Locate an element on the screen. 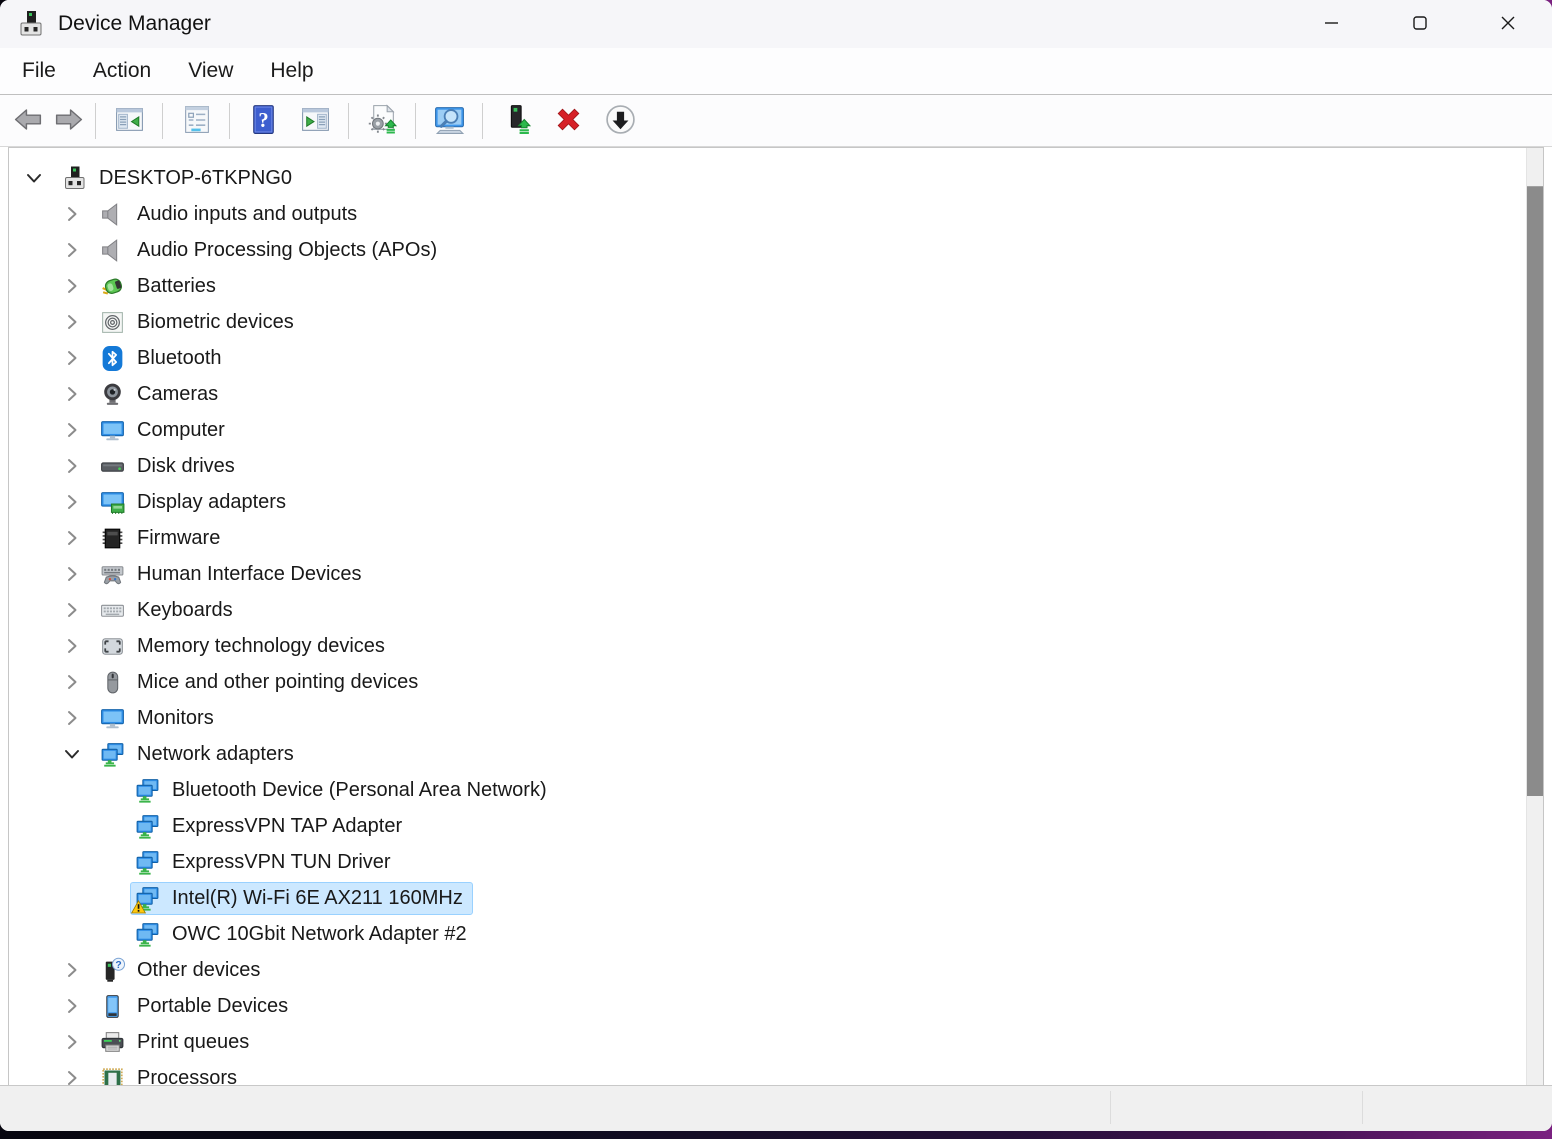  printer-icon is located at coordinates (112, 1042).